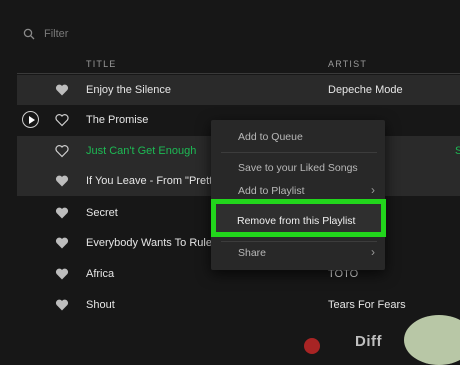 This screenshot has width=460, height=365. What do you see at coordinates (270, 137) in the screenshot?
I see `menu-item-label: Add to Queue` at bounding box center [270, 137].